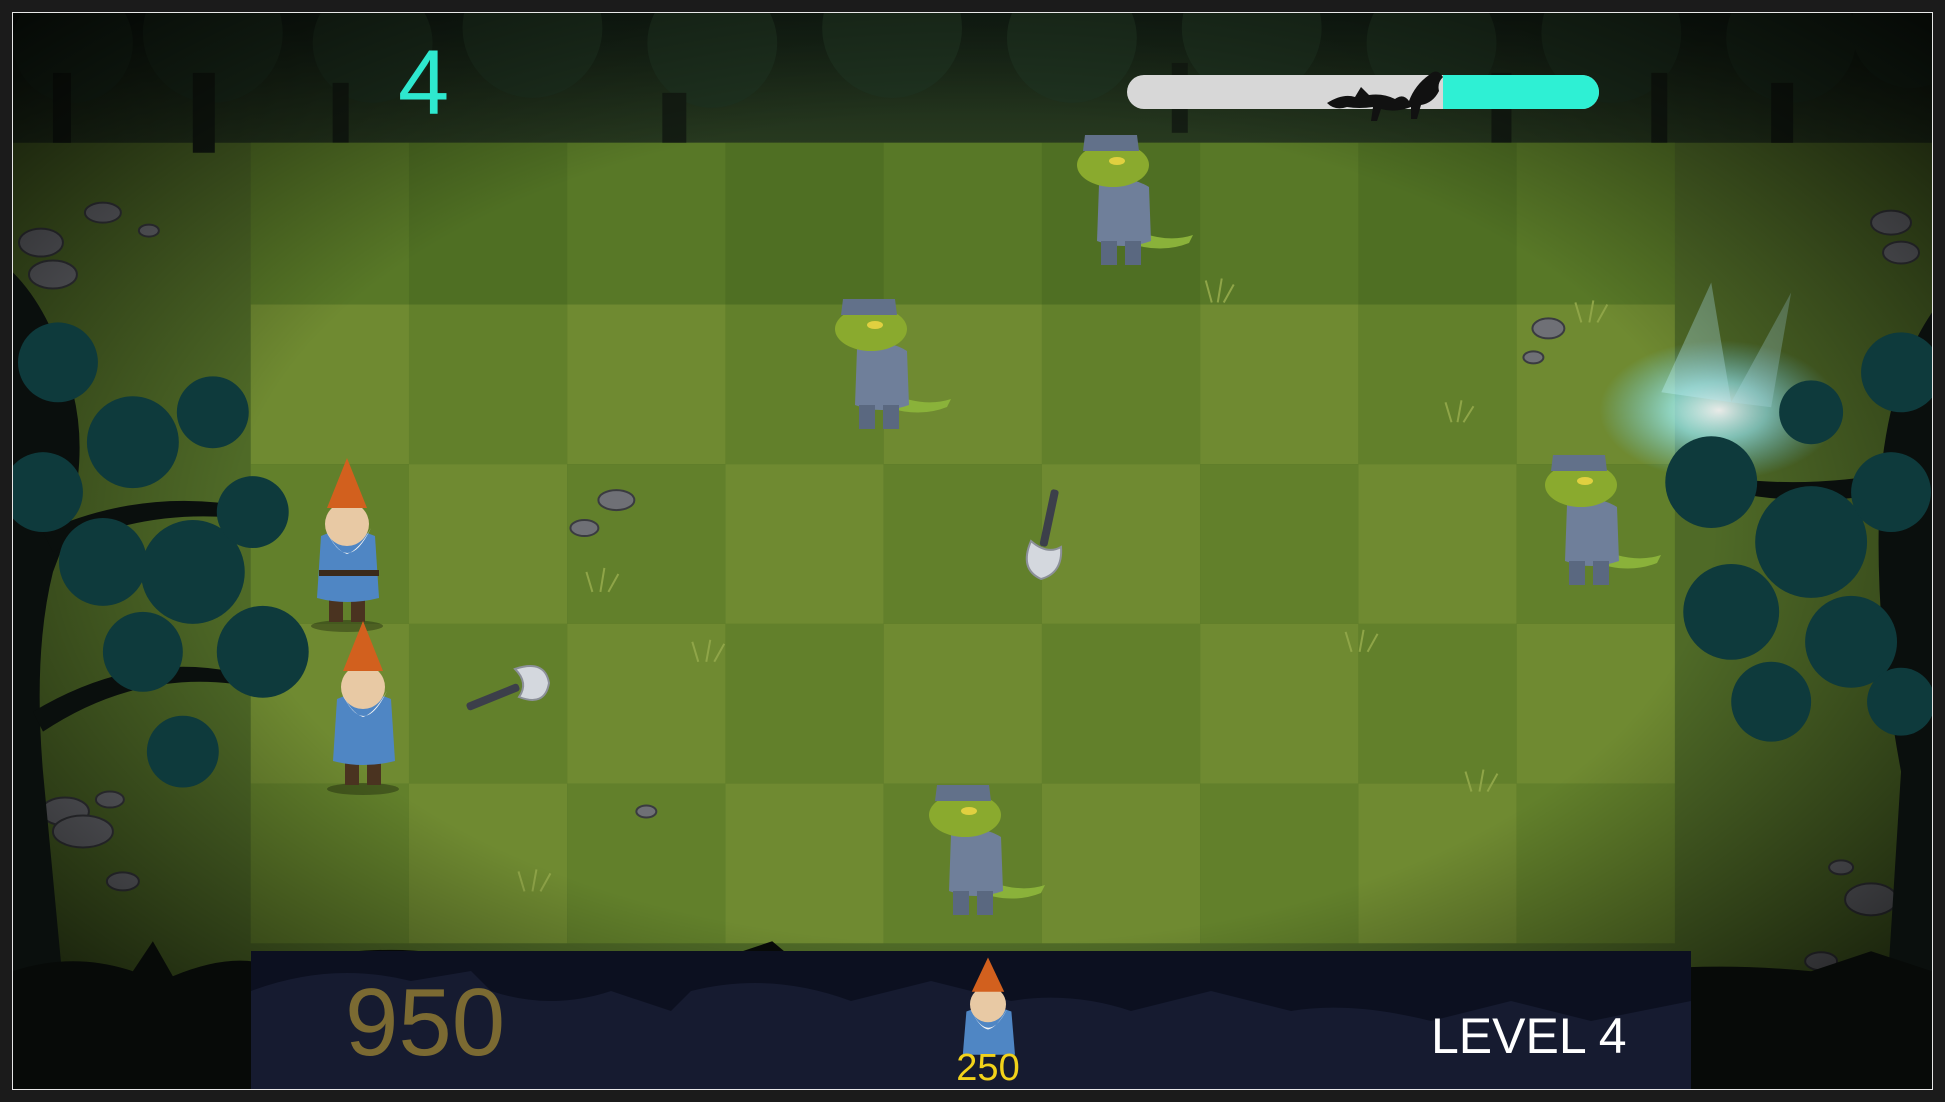 This screenshot has width=1945, height=1102. I want to click on wave-counter: 4, so click(424, 83).